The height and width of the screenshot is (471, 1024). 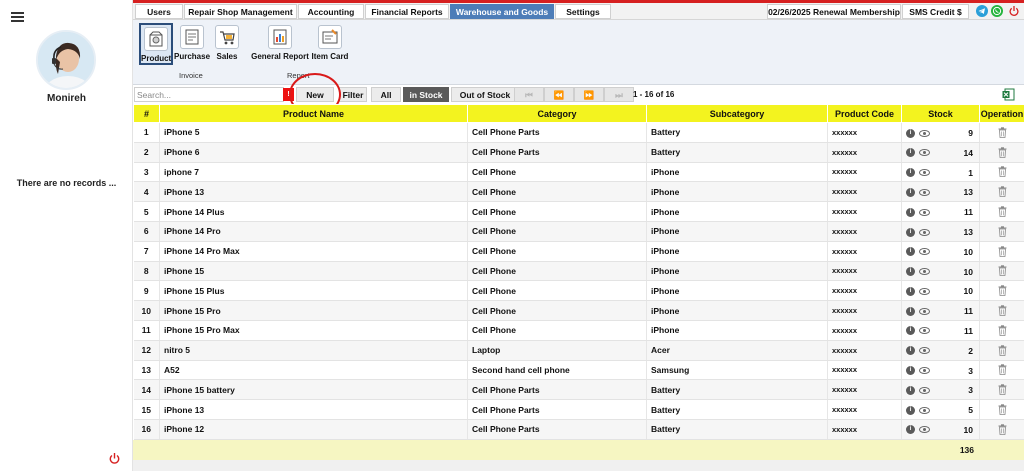 I want to click on table-row: 6 iPhone 14 Pro Cell Phone iPhone xxxxxx i 13, so click(x=578, y=231).